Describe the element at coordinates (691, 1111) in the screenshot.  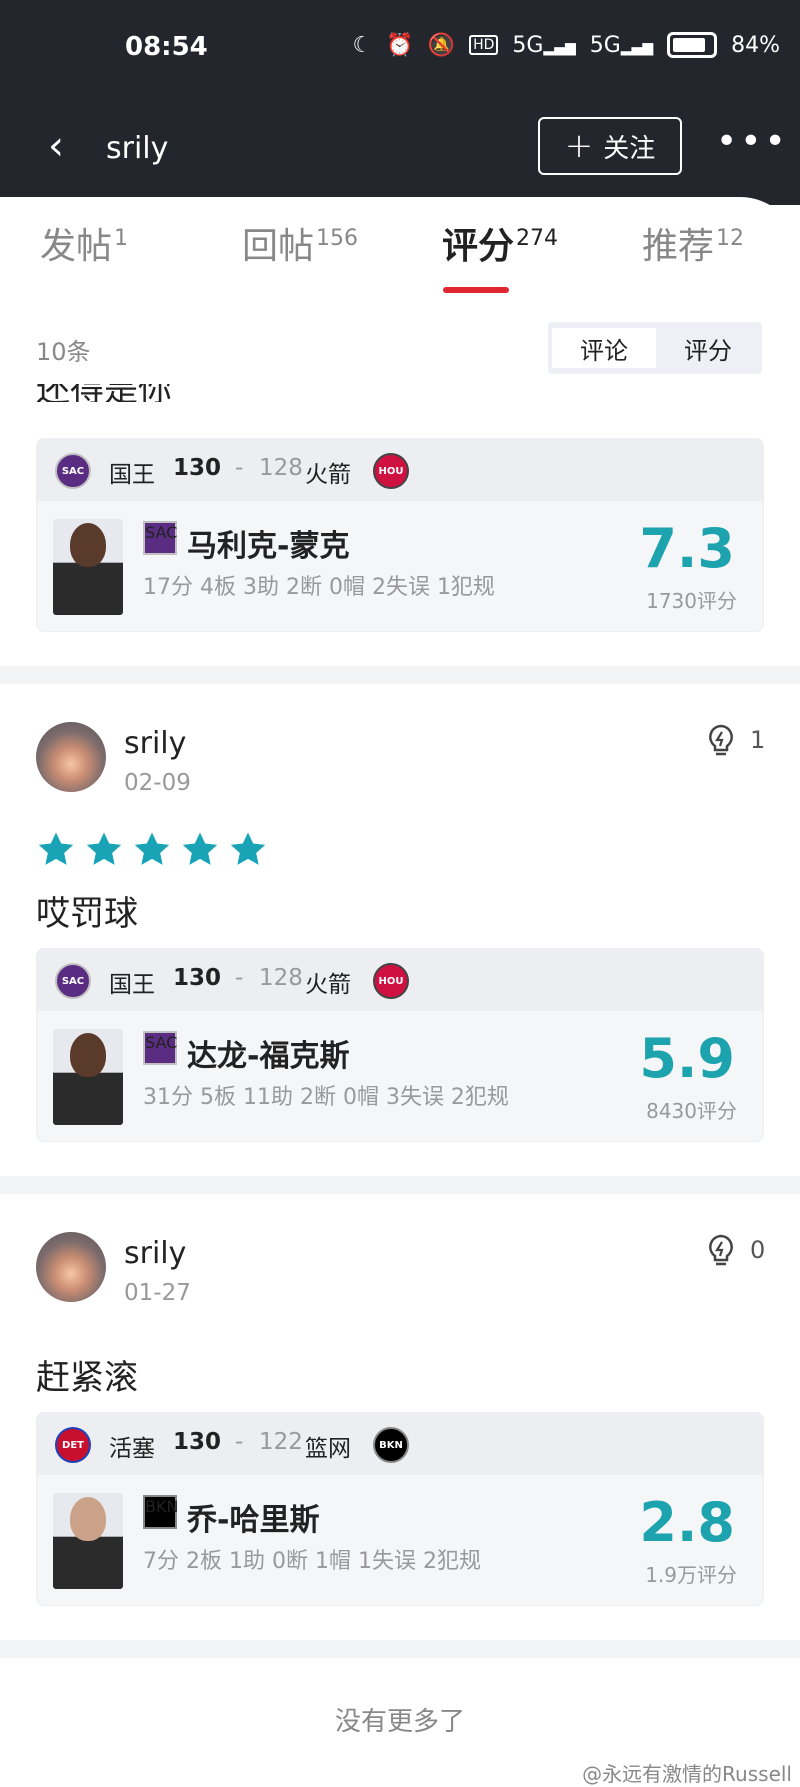
I see `rating-votes: 8430评分` at that location.